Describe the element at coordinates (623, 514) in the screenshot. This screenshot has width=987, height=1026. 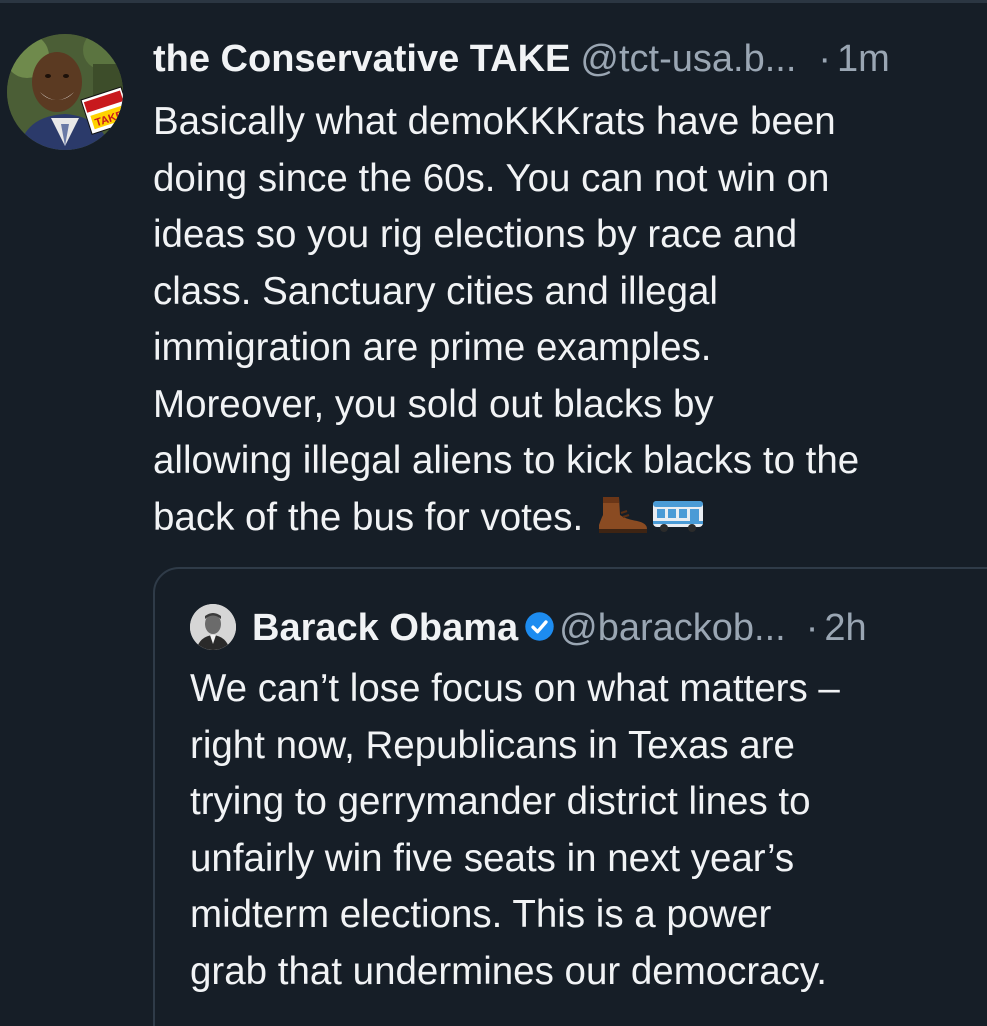
I see `boot-emoji` at that location.